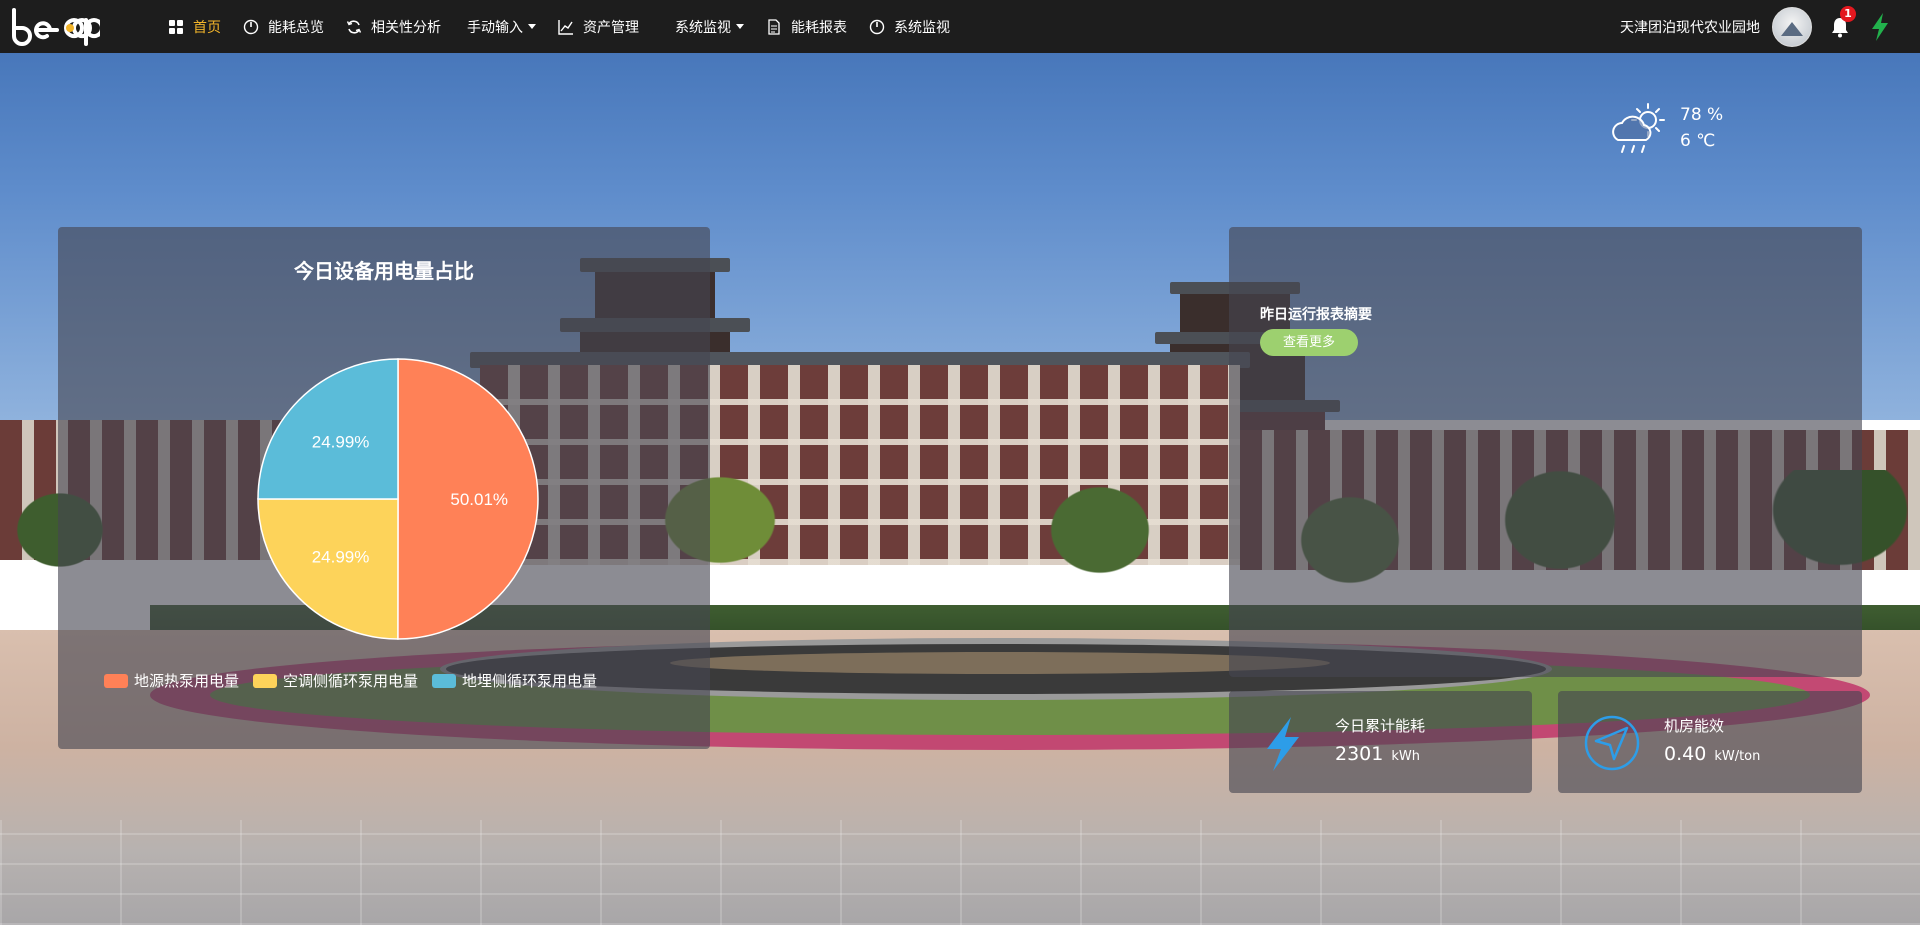 The height and width of the screenshot is (925, 1920). What do you see at coordinates (1380, 742) in the screenshot?
I see `today-energy-card: 今日累计能耗 2301 kWh` at bounding box center [1380, 742].